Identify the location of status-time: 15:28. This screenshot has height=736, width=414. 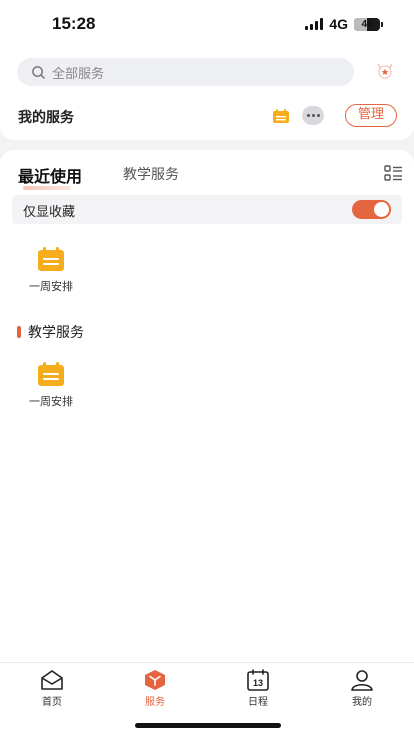
(74, 23).